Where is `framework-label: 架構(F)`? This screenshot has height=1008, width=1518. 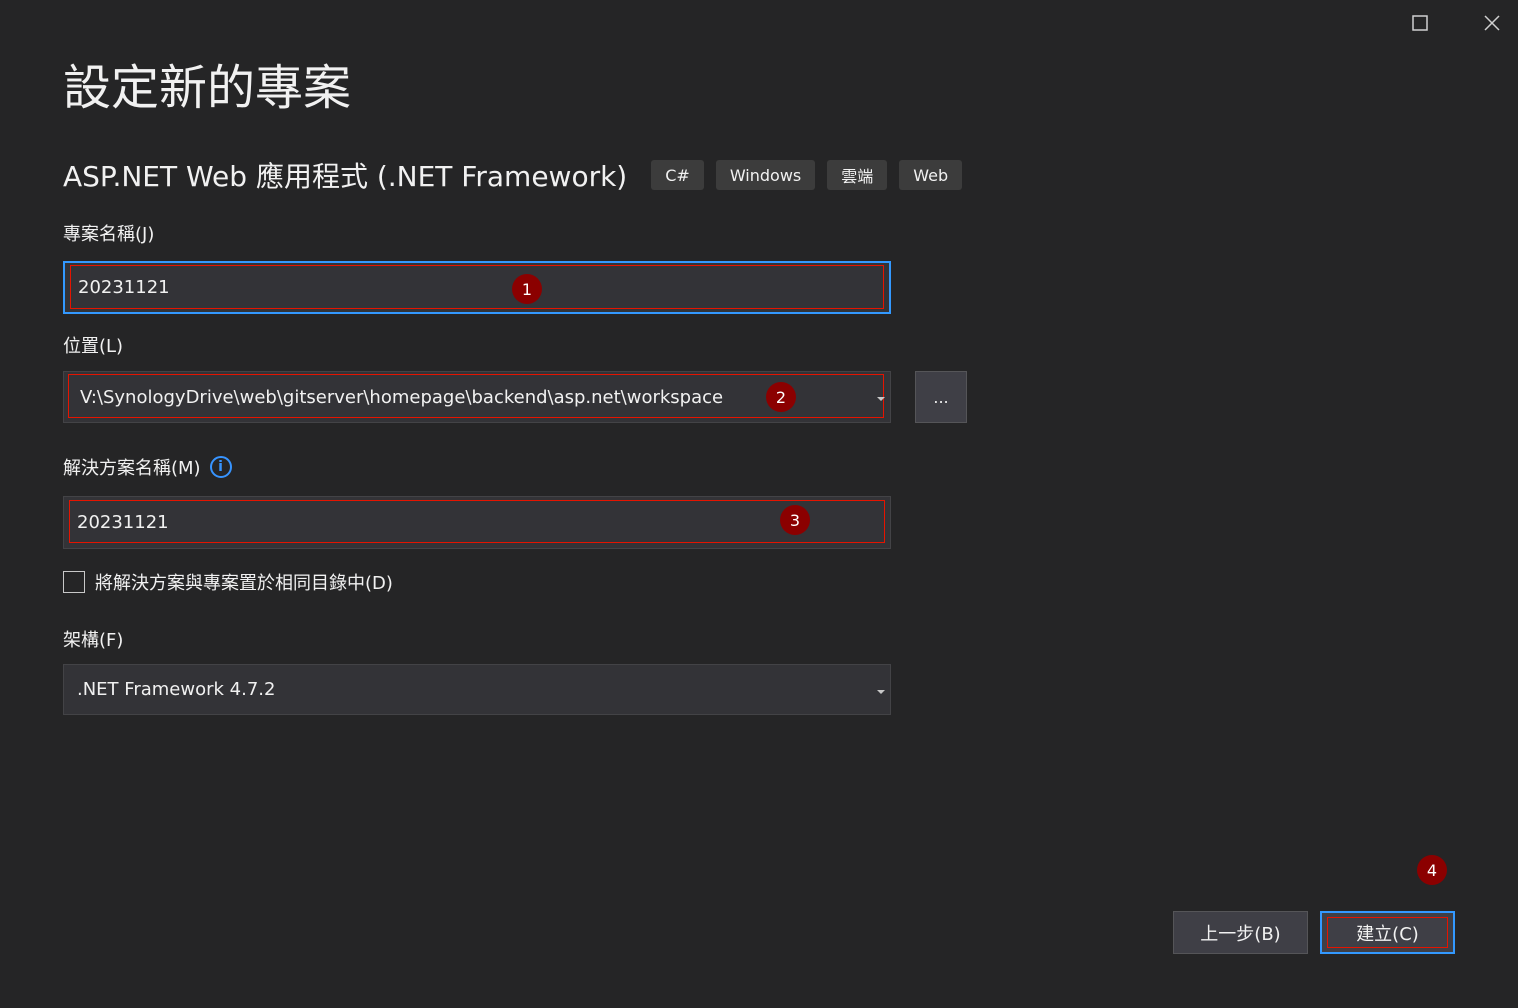 framework-label: 架構(F) is located at coordinates (93, 640).